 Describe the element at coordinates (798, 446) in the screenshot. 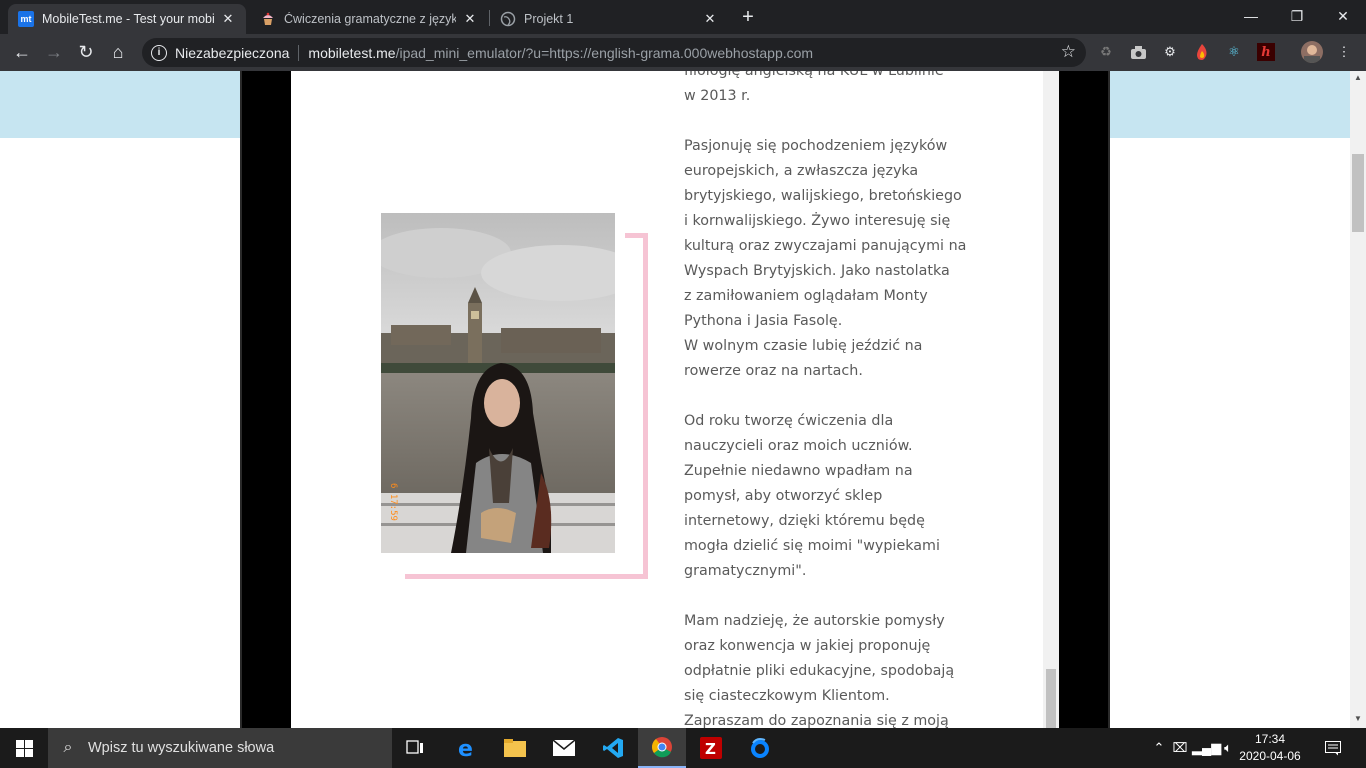

I see `bio-line: nauczycieli oraz moich uczniów.` at that location.